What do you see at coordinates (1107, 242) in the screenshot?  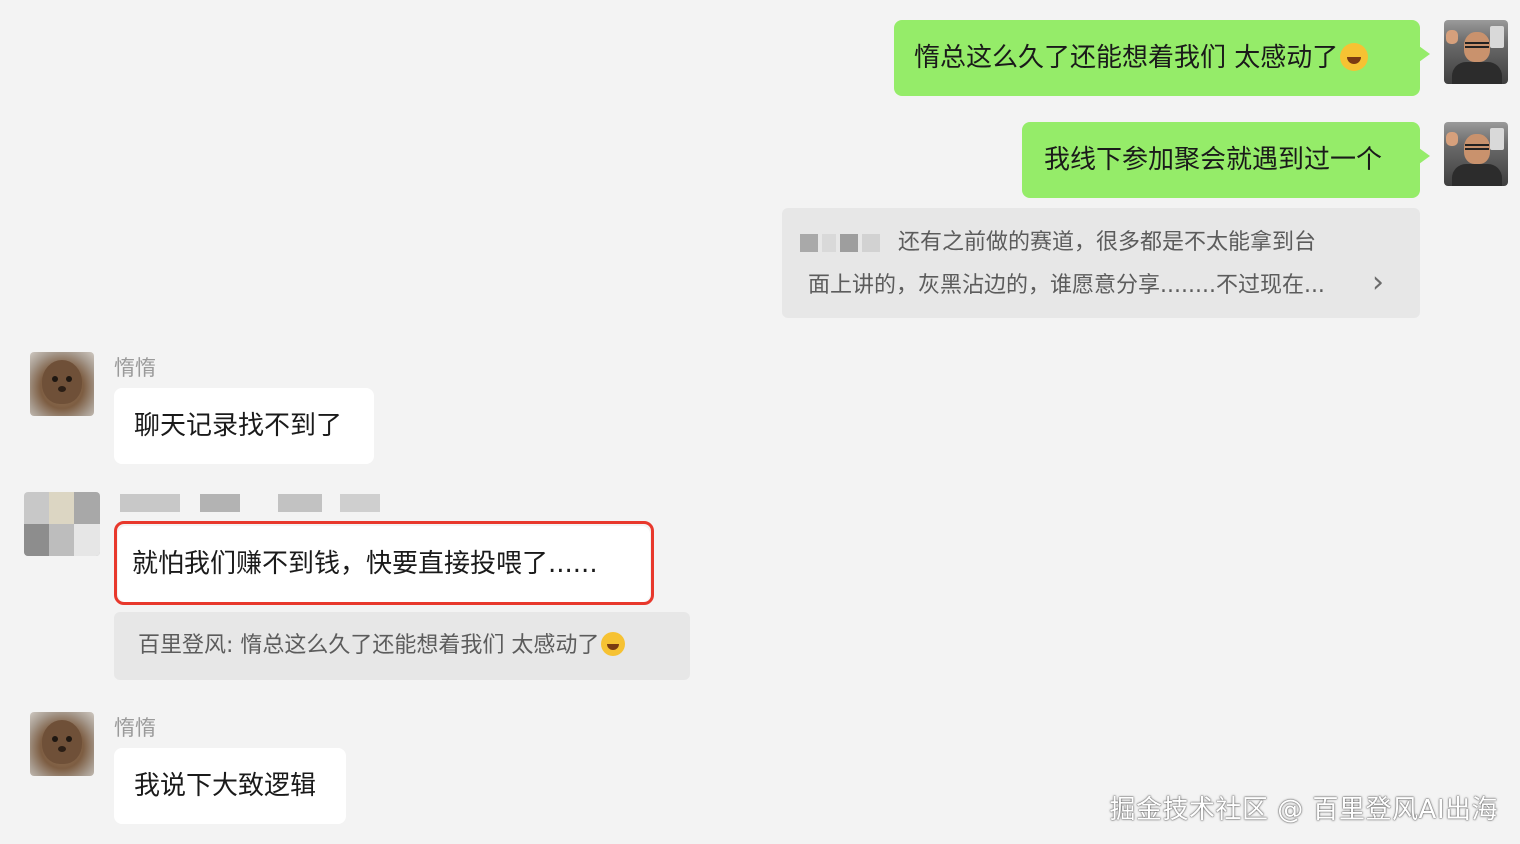 I see `quote-line-1: 还有之前做的赛道，很多都是不太能拿到台` at bounding box center [1107, 242].